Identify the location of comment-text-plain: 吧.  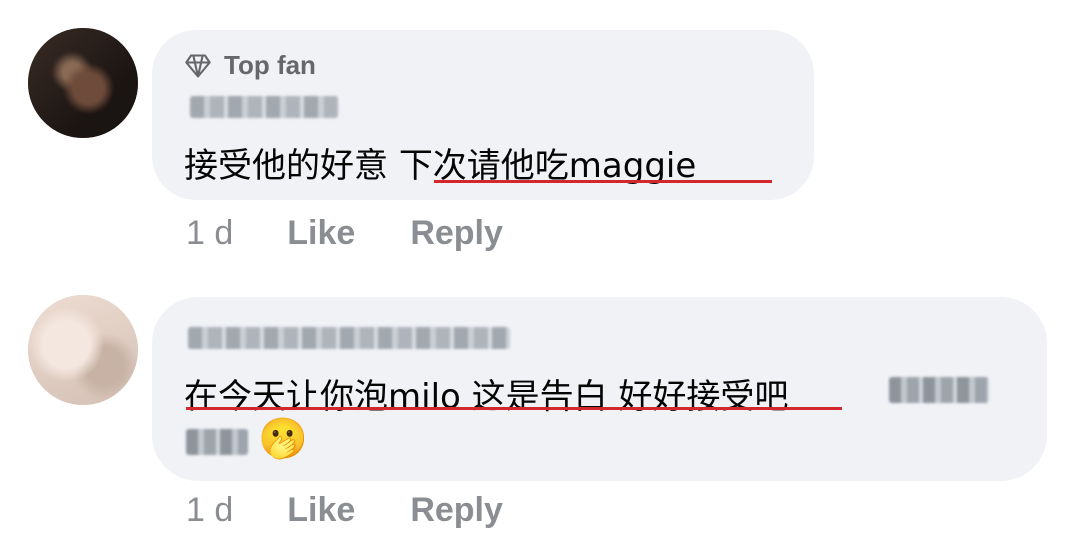
(771, 397).